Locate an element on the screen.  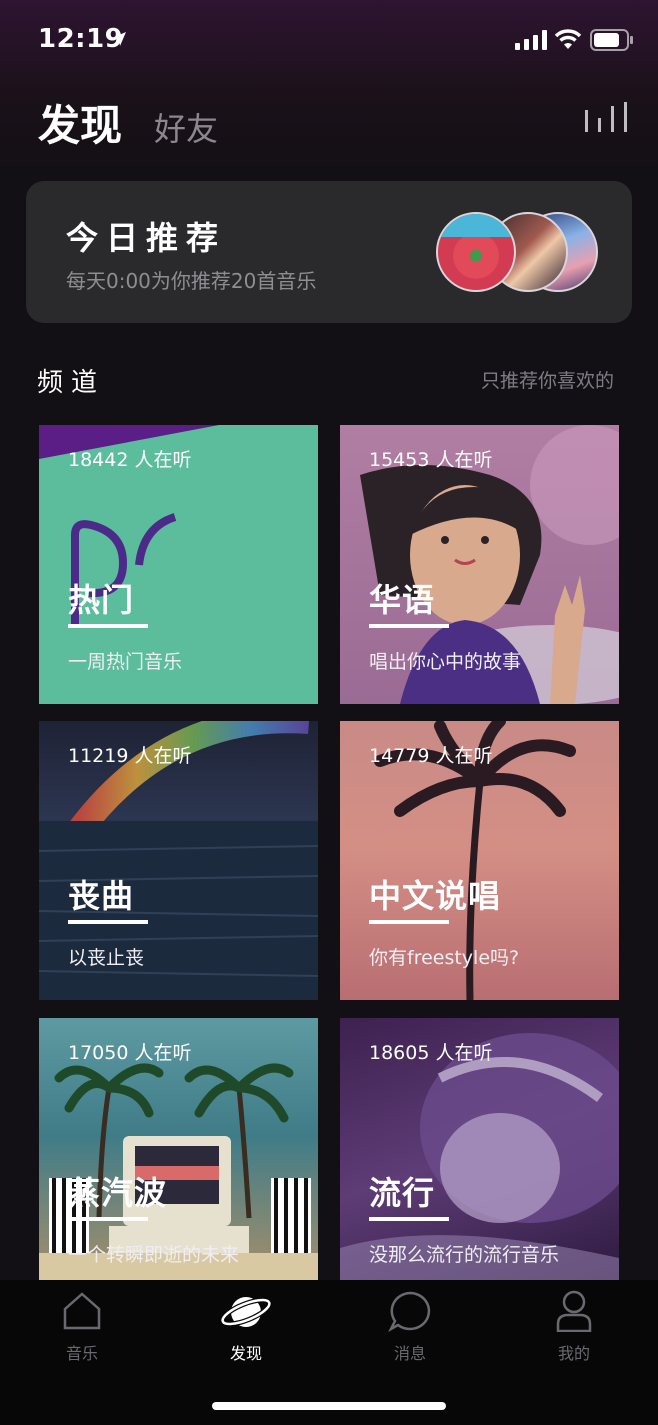
channel-name: 热门 is located at coordinates (101, 600).